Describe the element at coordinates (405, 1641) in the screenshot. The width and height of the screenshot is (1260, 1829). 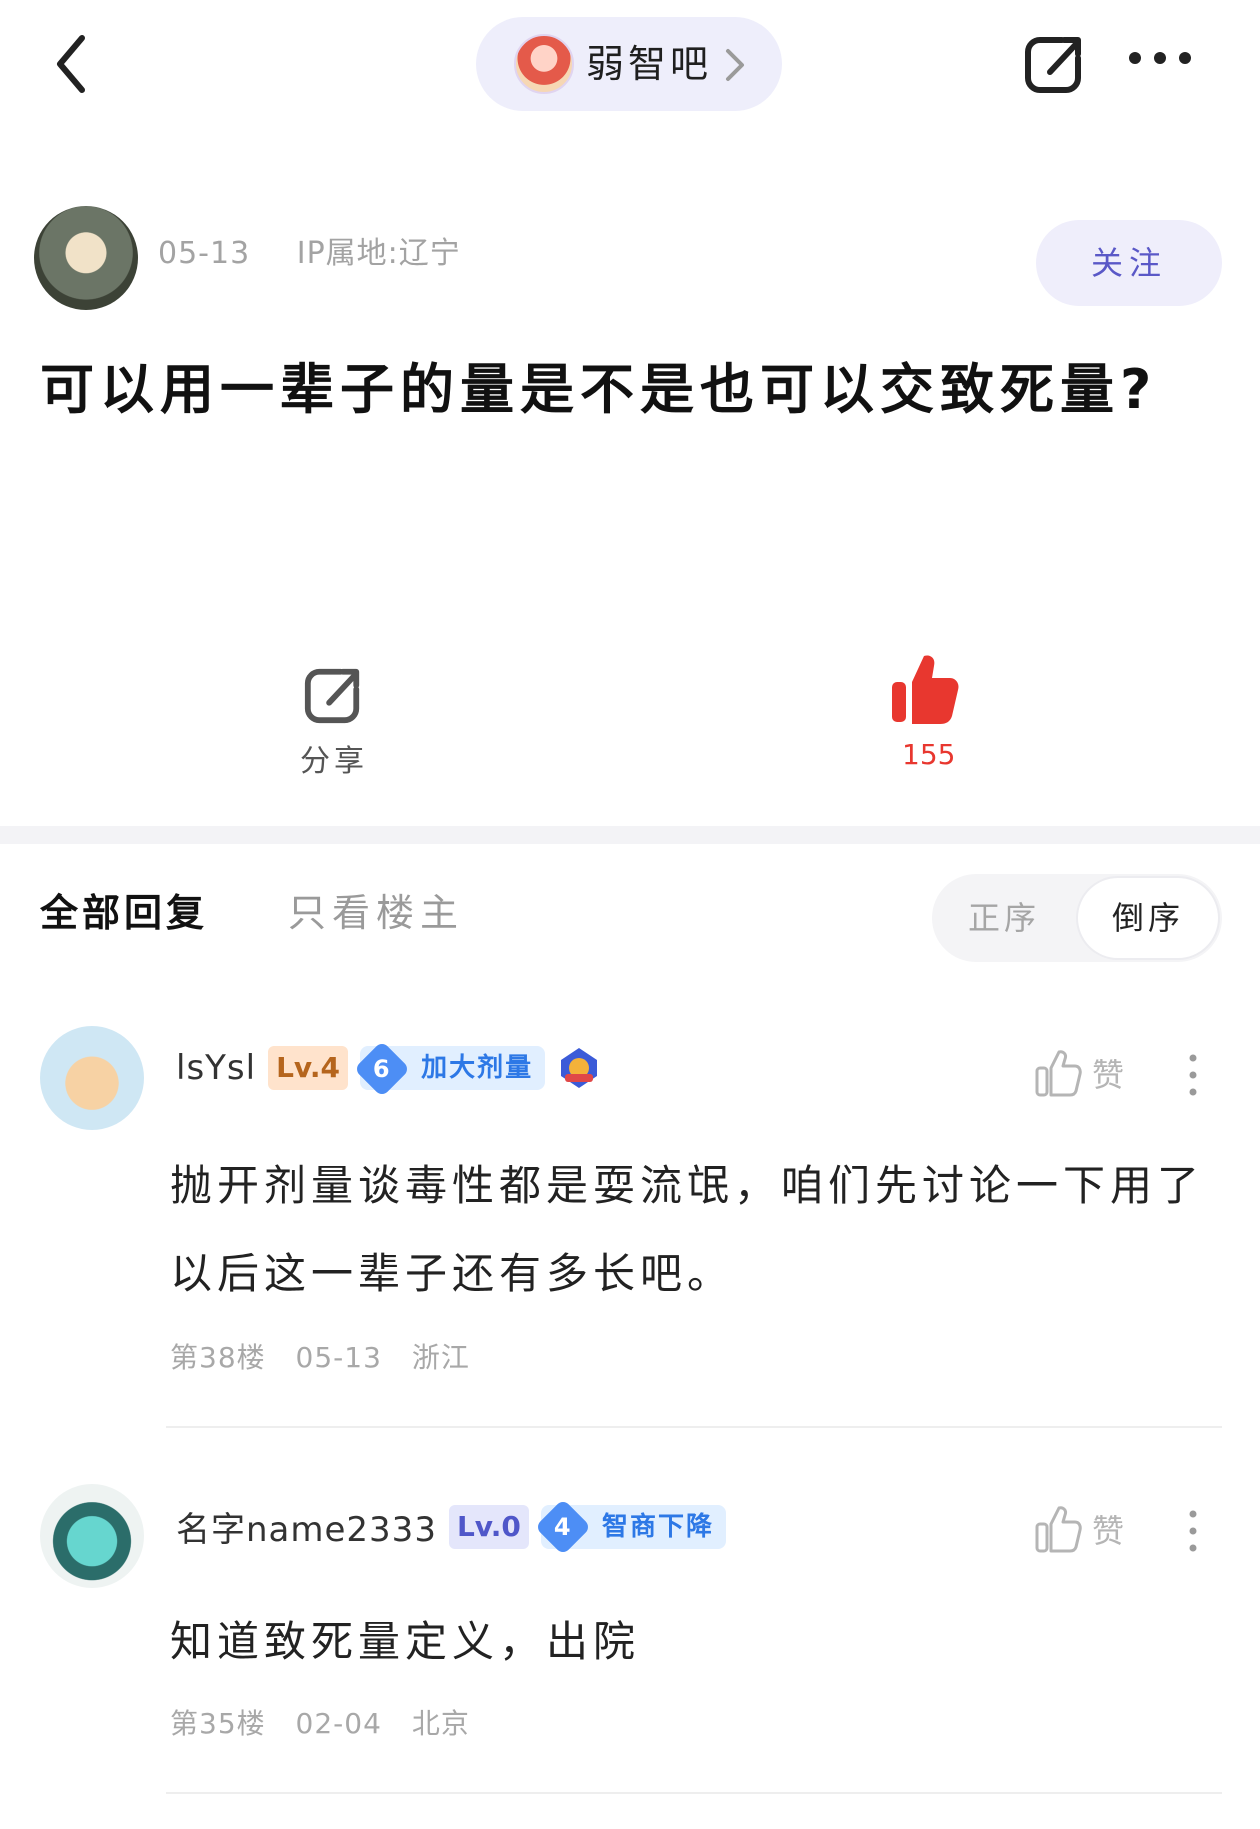
I see `comment-text: 知道致死量定义，出院` at that location.